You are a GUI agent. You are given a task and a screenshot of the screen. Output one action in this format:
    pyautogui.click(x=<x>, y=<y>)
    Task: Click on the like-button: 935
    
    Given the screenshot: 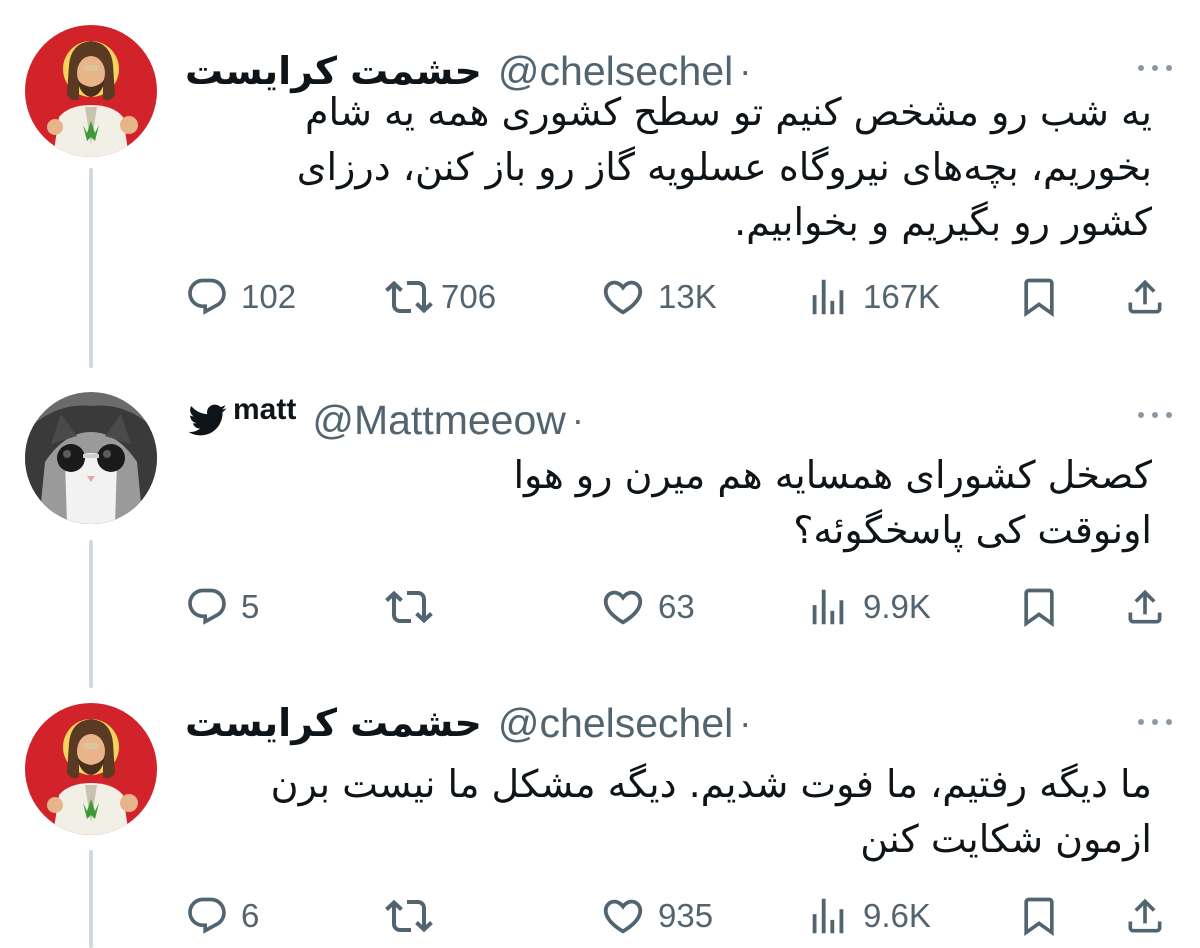 What is the action you would take?
    pyautogui.click(x=656, y=916)
    